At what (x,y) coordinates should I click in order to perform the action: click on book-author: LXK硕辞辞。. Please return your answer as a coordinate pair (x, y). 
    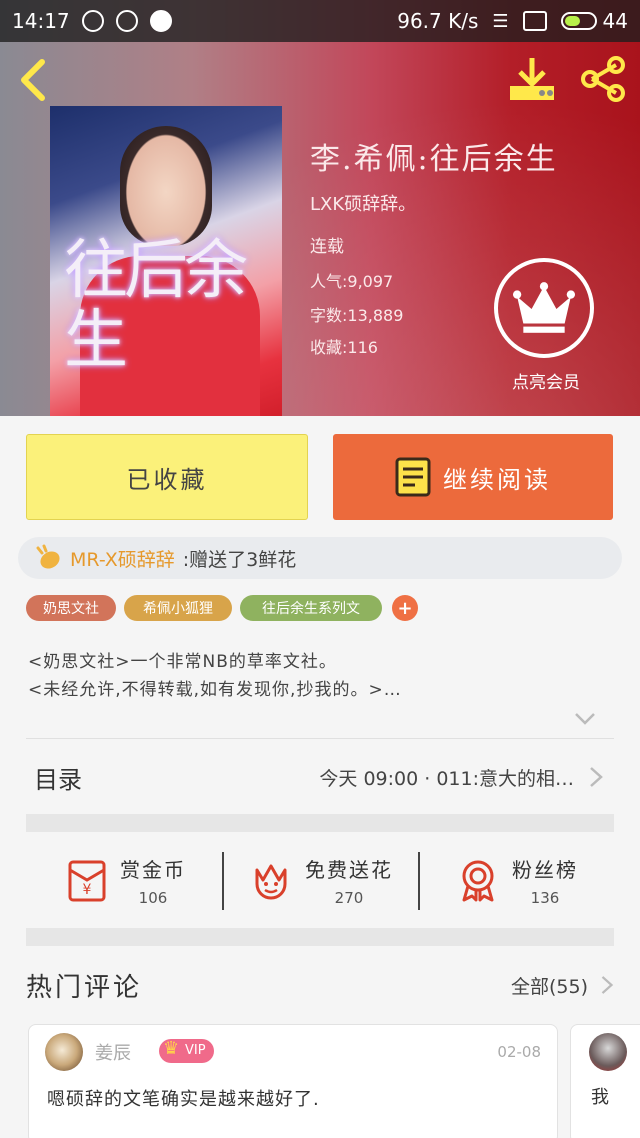
    Looking at the image, I should click on (363, 203).